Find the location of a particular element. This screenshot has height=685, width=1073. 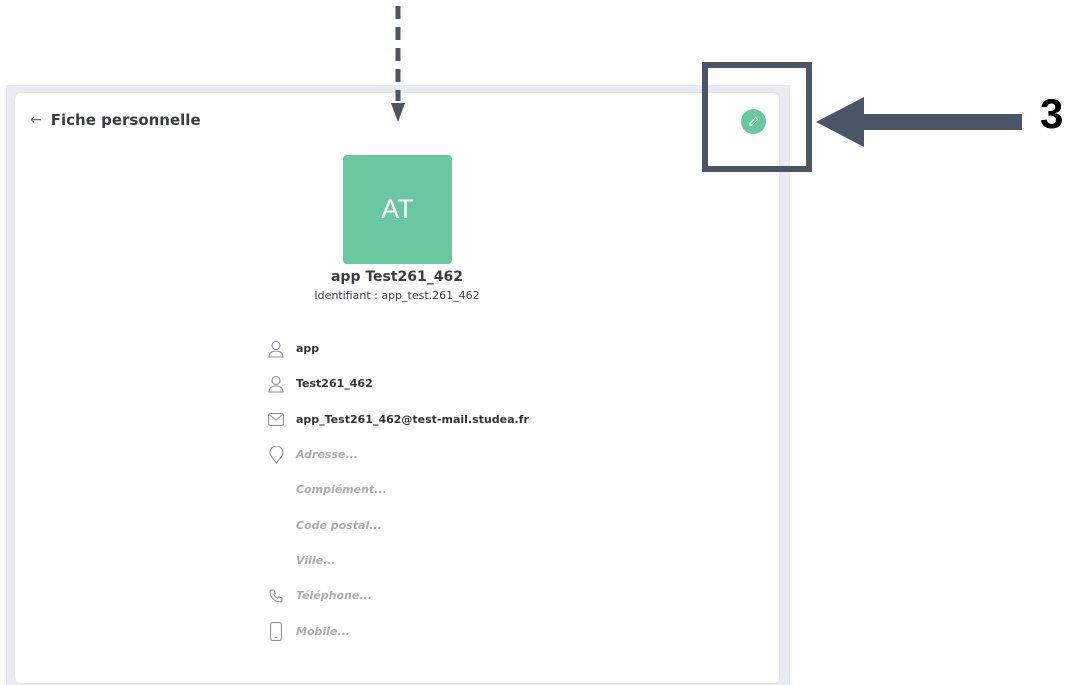

annotation-step-number: 3 is located at coordinates (1052, 113).